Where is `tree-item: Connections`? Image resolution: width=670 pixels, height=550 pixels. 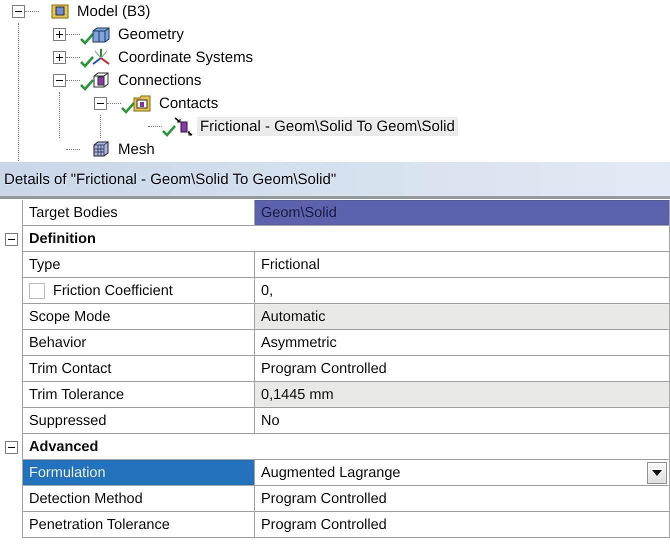
tree-item: Connections is located at coordinates (159, 80).